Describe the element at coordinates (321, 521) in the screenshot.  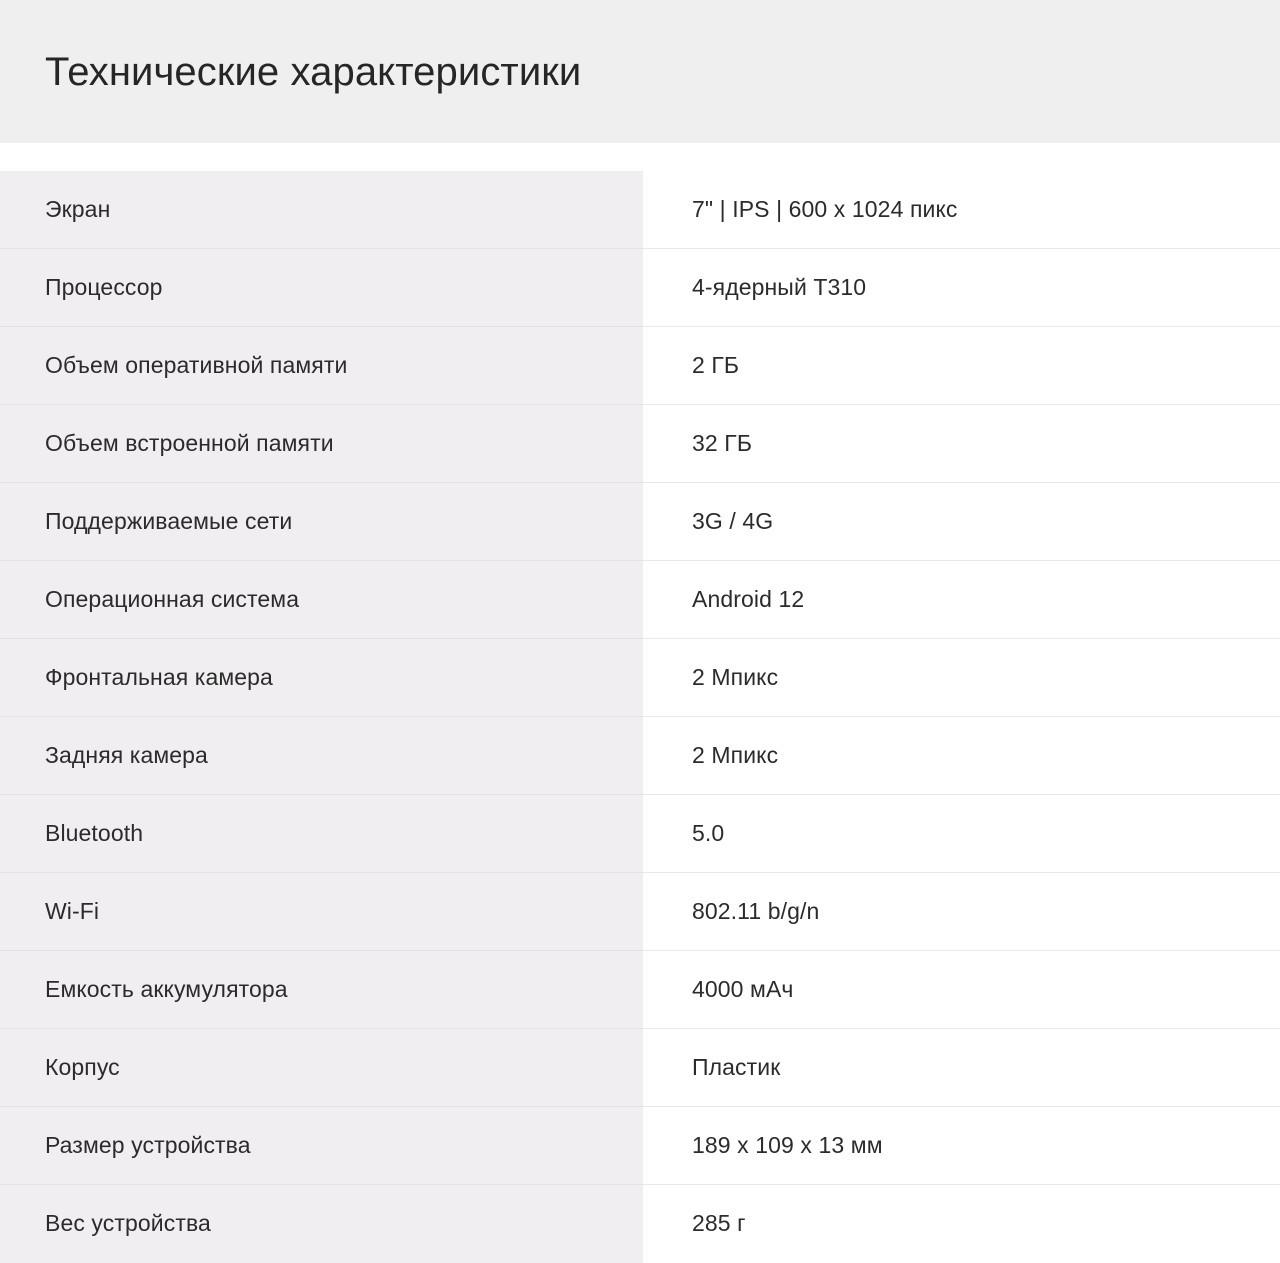
I see `spec-label-cell: Поддерживаемые сети` at that location.